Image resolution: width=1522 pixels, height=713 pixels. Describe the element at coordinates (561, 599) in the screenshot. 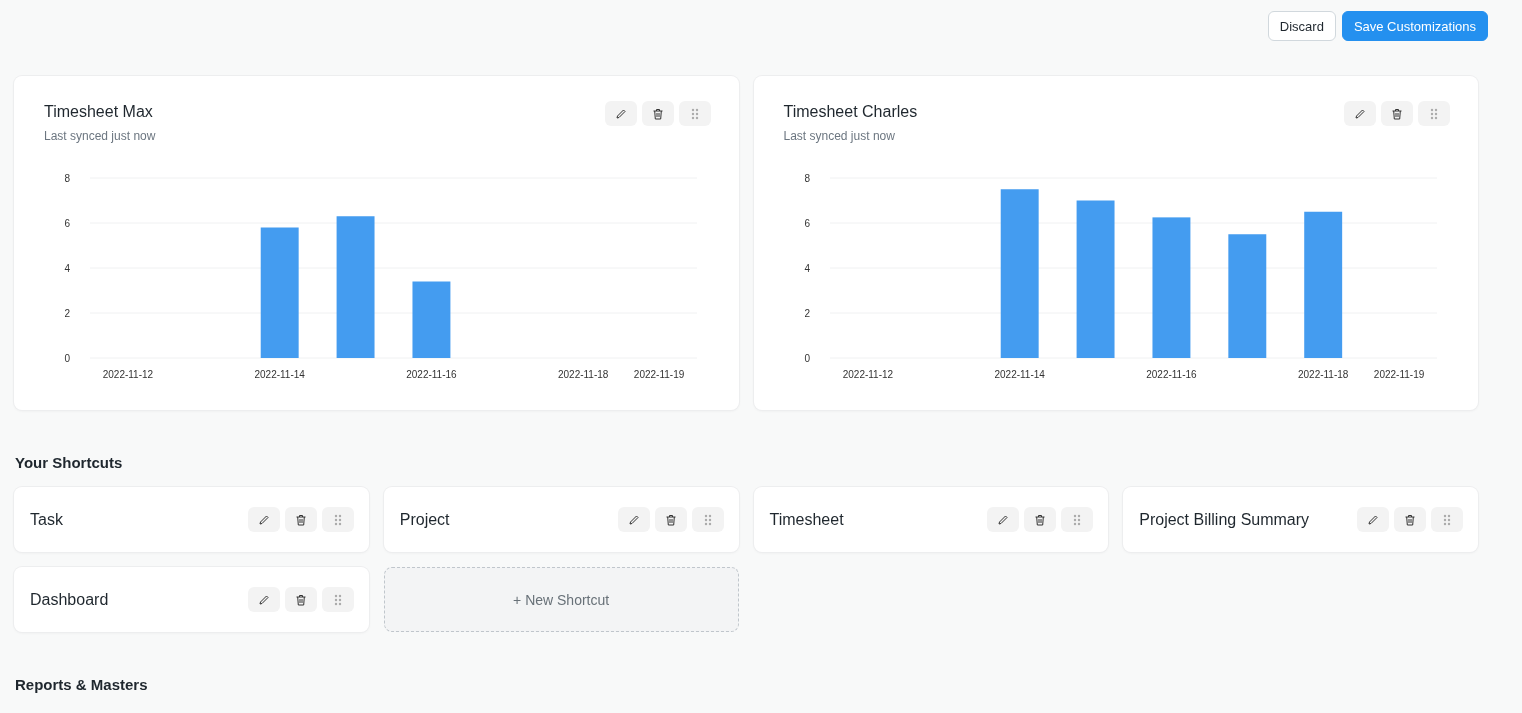

I see `new-shortcut-button: + New Shortcut` at that location.